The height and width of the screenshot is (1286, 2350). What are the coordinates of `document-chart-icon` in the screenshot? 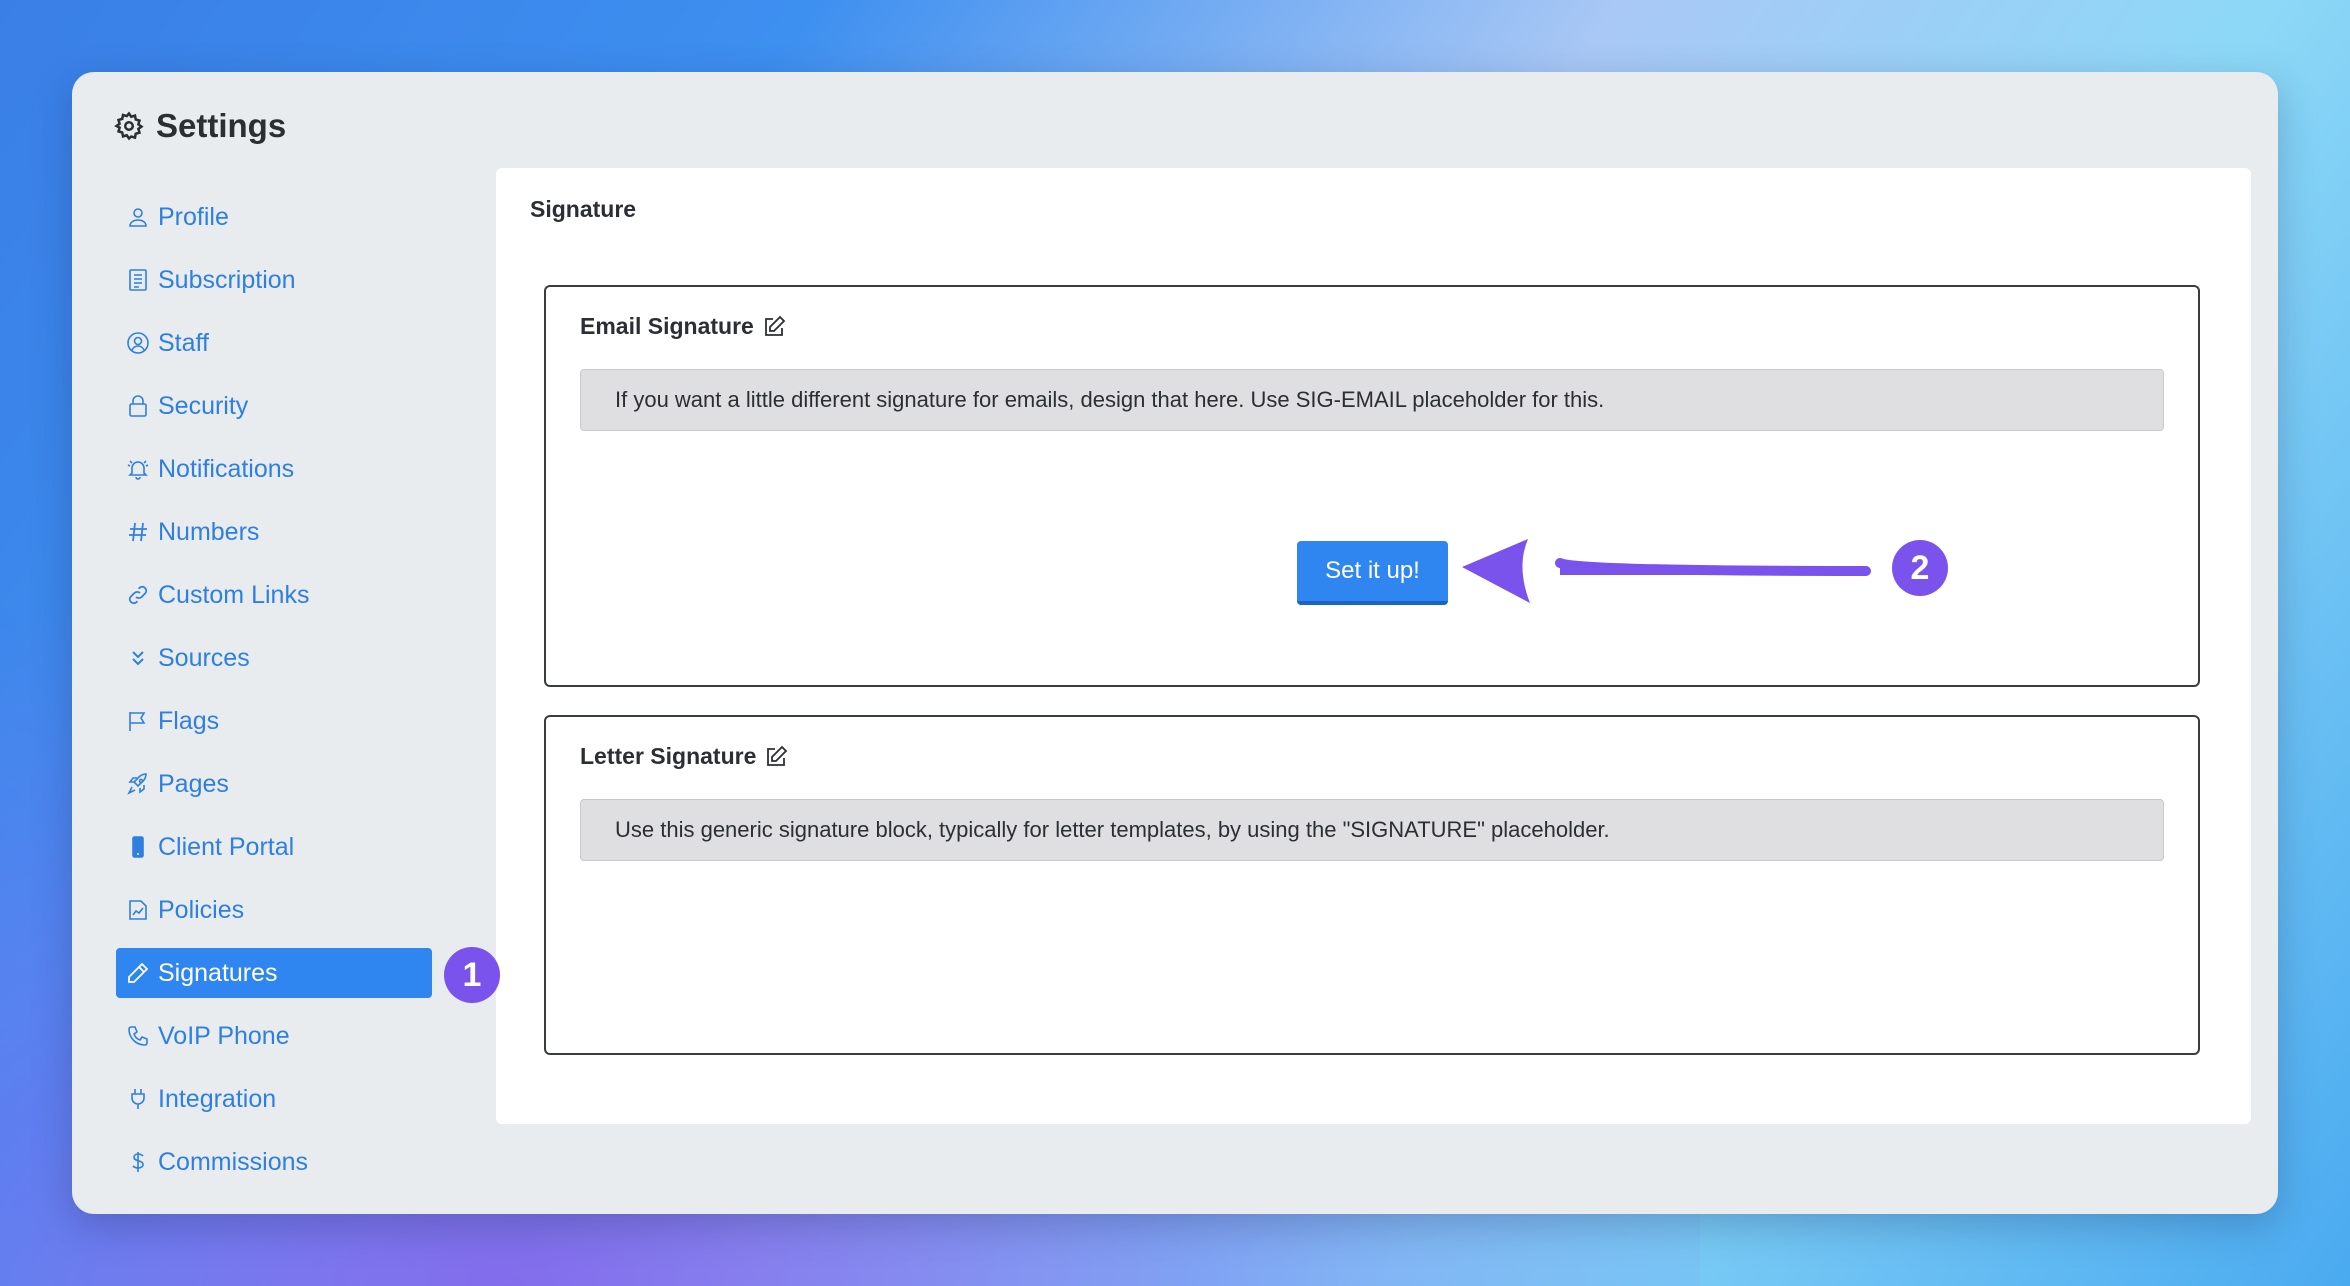 It's located at (138, 910).